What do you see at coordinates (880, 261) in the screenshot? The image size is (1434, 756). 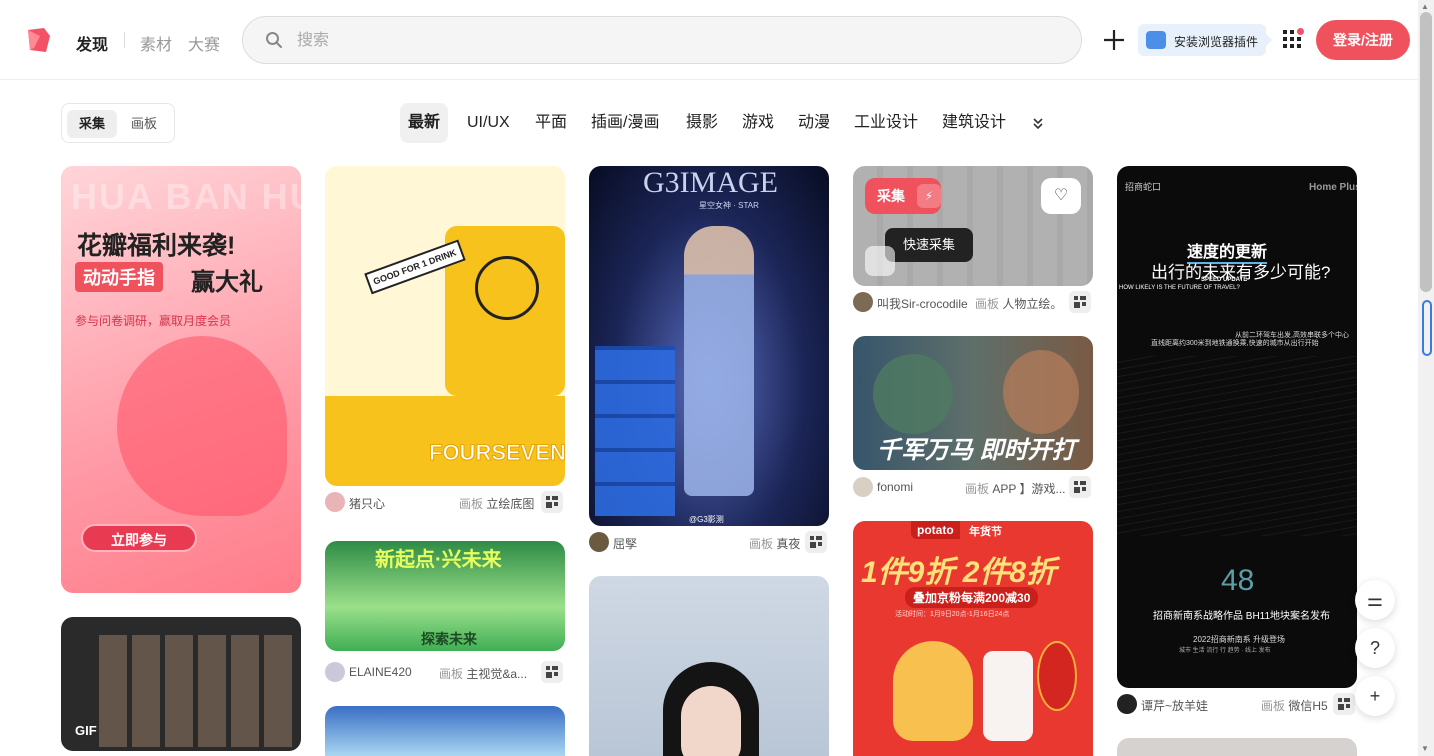 I see `scan-icon` at bounding box center [880, 261].